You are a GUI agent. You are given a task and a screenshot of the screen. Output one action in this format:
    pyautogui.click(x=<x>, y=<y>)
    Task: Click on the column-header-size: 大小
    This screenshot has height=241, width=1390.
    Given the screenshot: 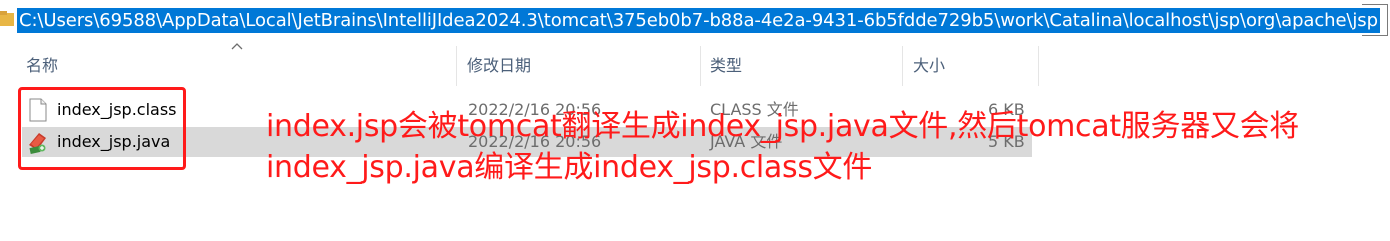 What is the action you would take?
    pyautogui.click(x=929, y=66)
    